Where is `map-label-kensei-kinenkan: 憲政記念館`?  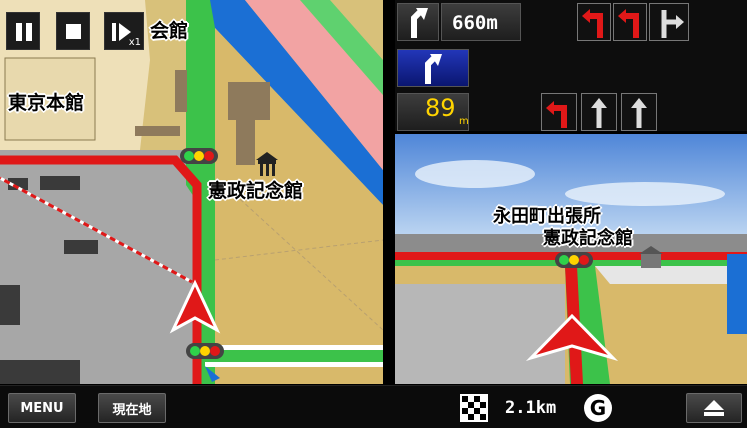 map-label-kensei-kinenkan: 憲政記念館 is located at coordinates (256, 191).